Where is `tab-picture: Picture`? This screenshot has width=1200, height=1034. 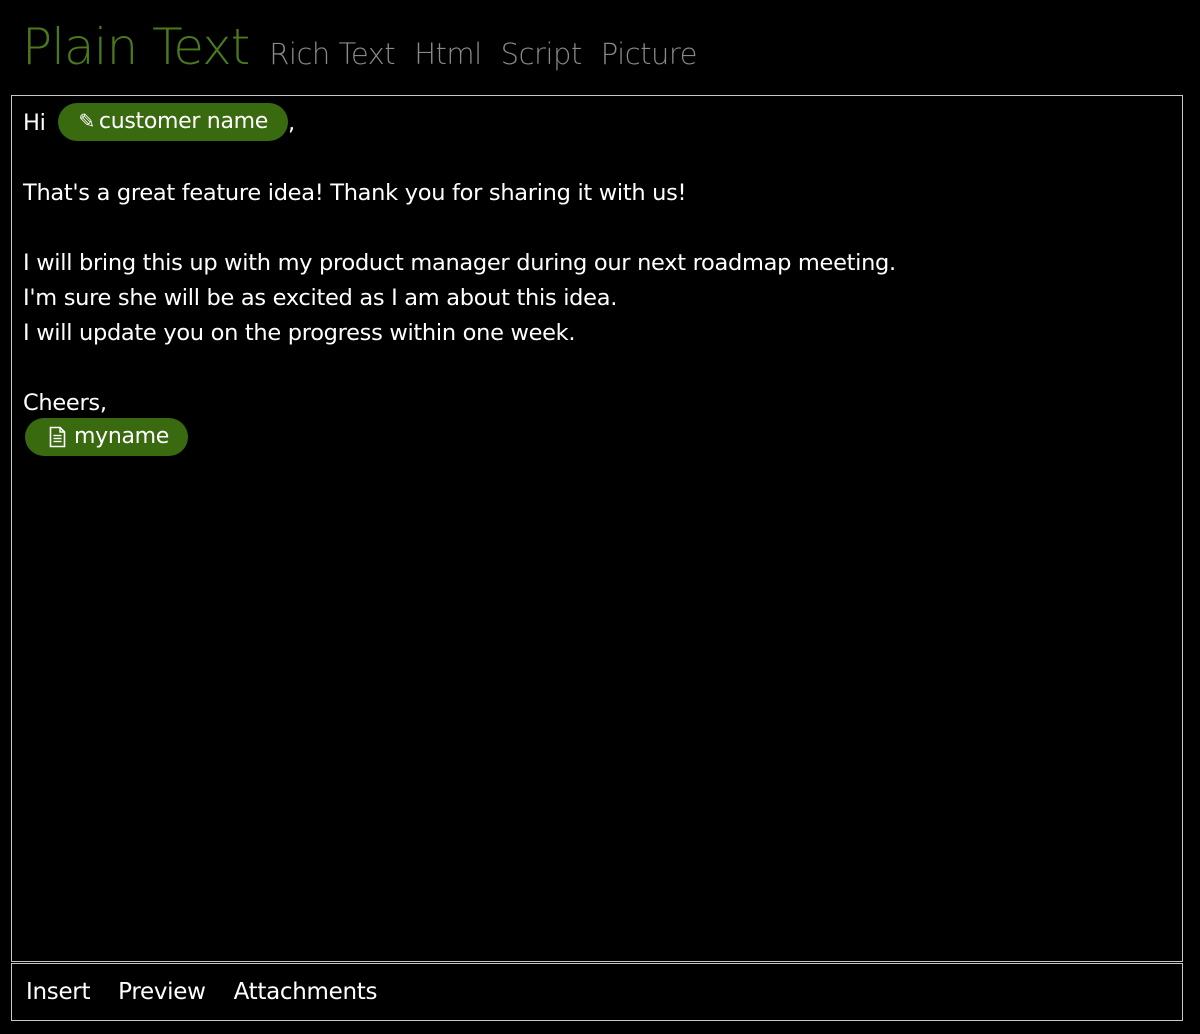
tab-picture: Picture is located at coordinates (649, 54).